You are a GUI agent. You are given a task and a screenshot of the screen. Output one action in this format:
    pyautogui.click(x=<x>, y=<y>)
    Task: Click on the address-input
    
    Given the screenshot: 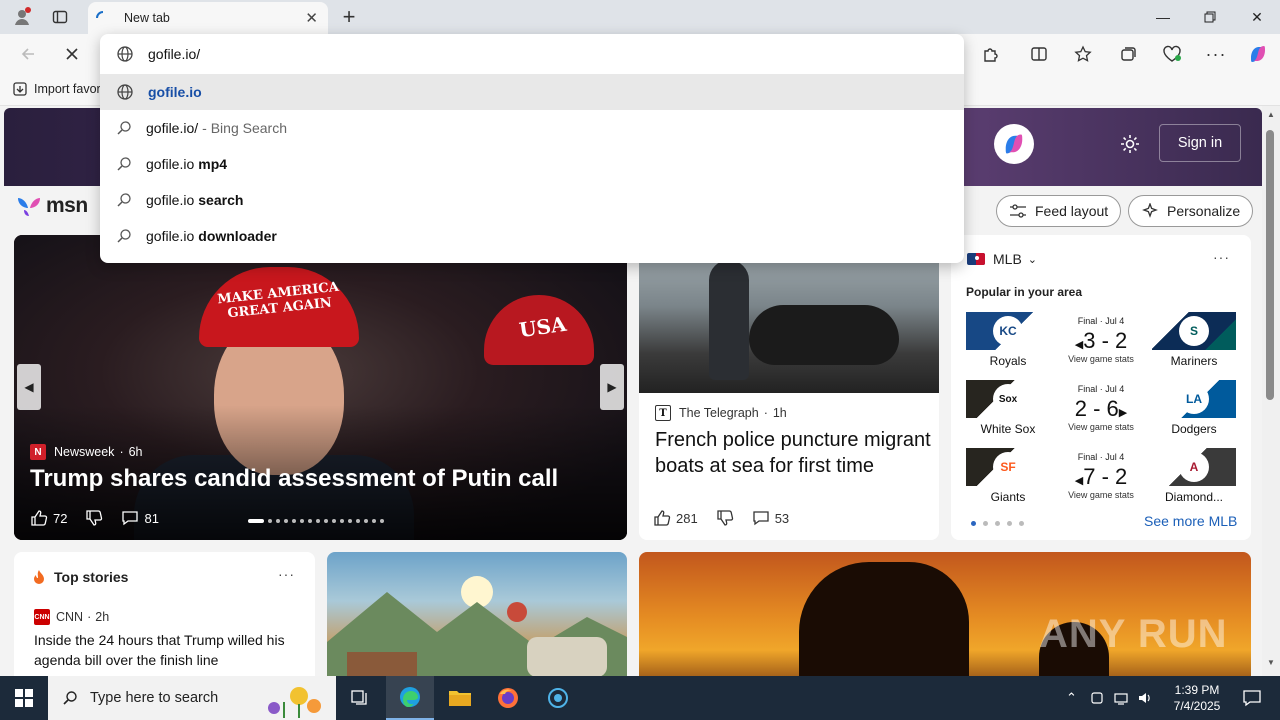 What is the action you would take?
    pyautogui.click(x=498, y=54)
    